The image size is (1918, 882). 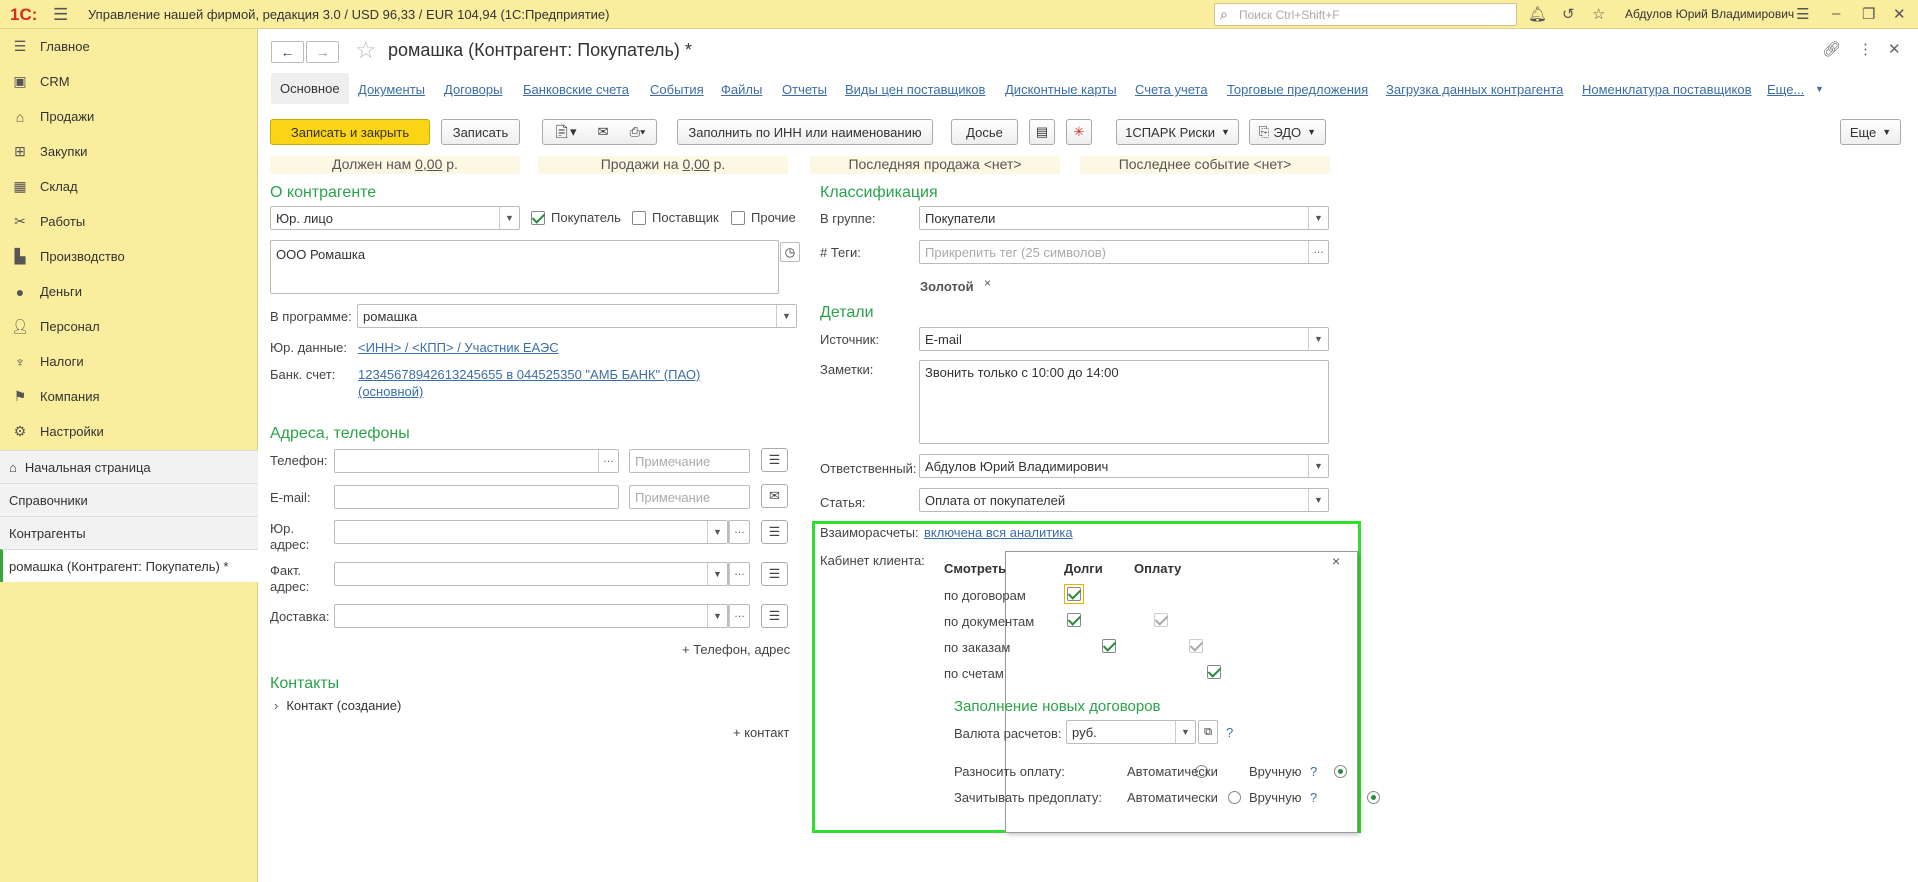 What do you see at coordinates (1819, 89) in the screenshot?
I see `tab-more-arrow-icon: ▼` at bounding box center [1819, 89].